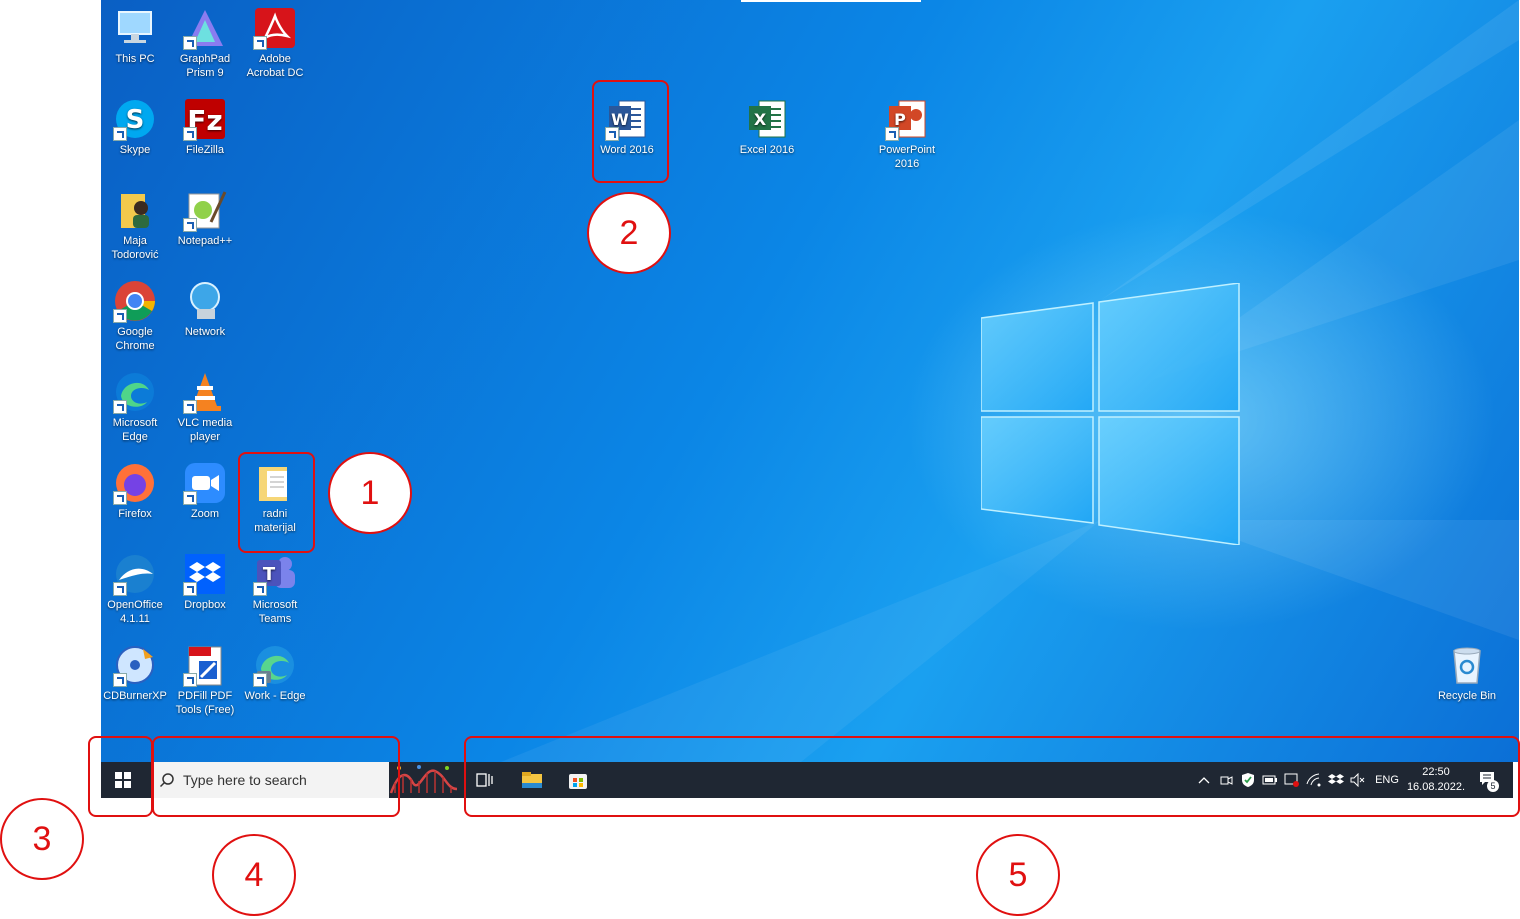 This screenshot has width=1520, height=919. I want to click on desktop-icon-label: FileZilla, so click(205, 150).